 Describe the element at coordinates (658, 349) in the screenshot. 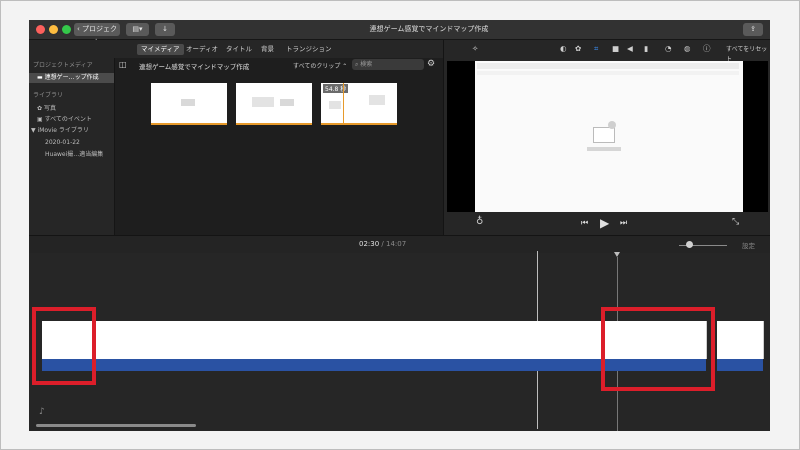

I see `highlight-box-right` at that location.